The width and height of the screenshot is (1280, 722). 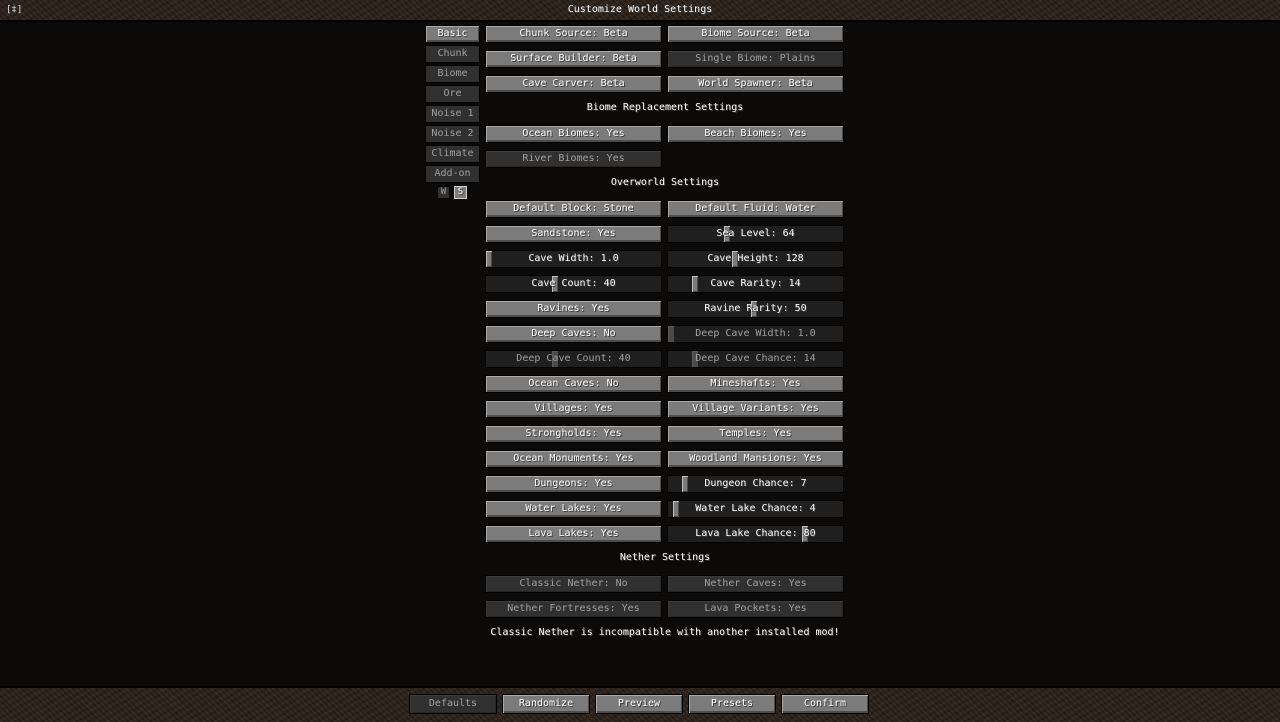 What do you see at coordinates (573, 409) in the screenshot?
I see `villages-button: Villages: Yes` at bounding box center [573, 409].